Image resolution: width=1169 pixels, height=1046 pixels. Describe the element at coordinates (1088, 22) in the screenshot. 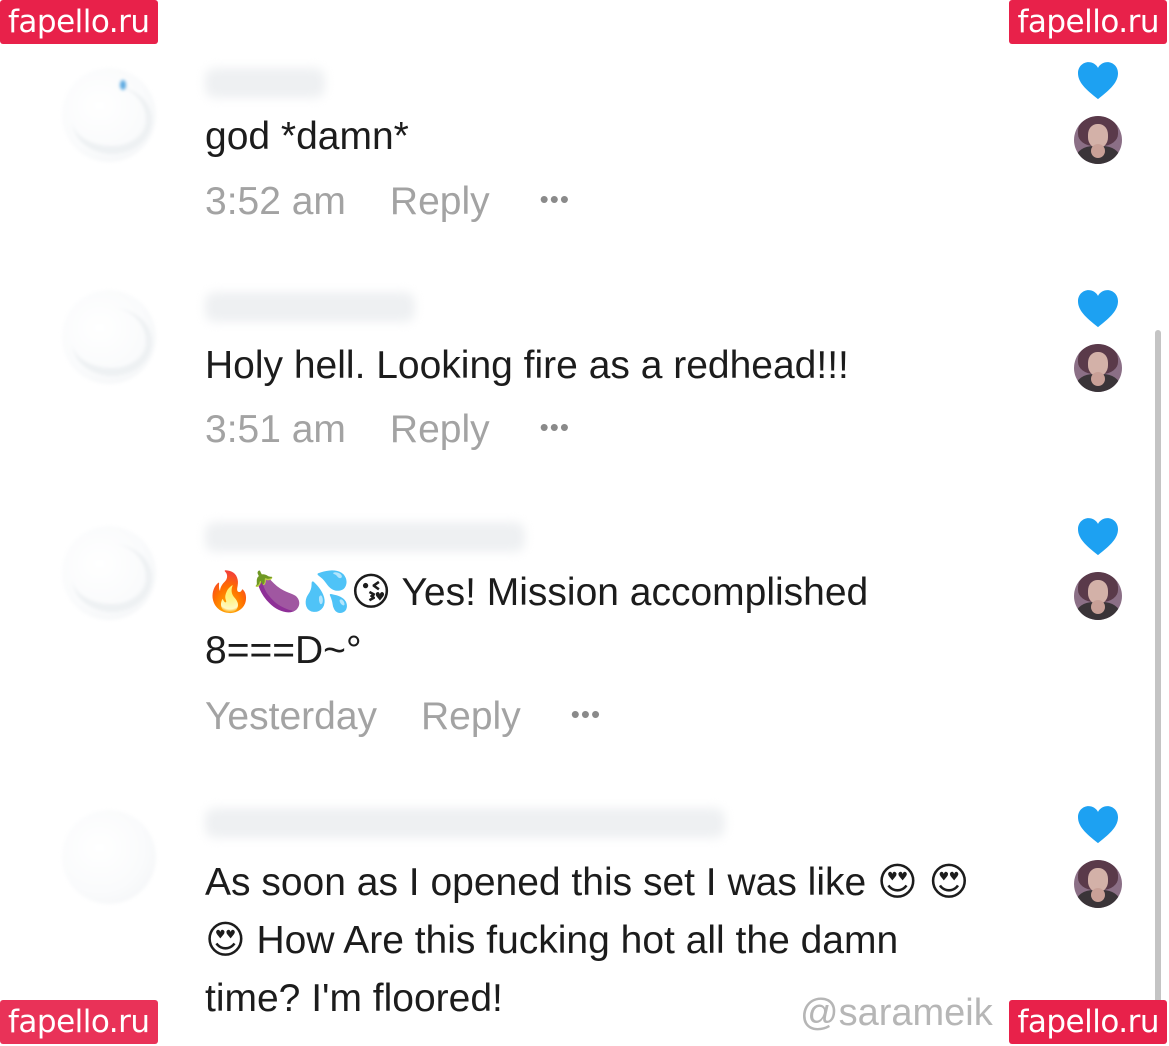

I see `watermark-top-right: fapello.ru` at that location.